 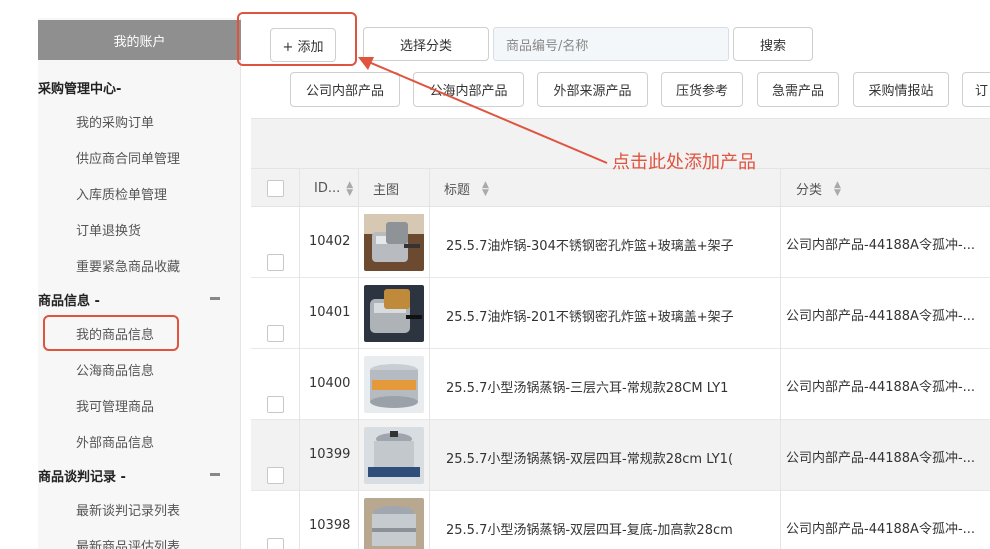 What do you see at coordinates (684, 162) in the screenshot?
I see `annotation-label: 点击此处添加产品` at bounding box center [684, 162].